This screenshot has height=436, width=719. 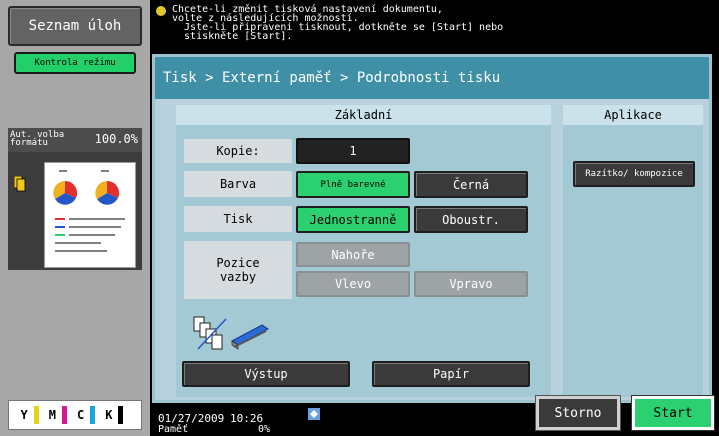 What do you see at coordinates (363, 115) in the screenshot?
I see `basic-tab: Základní` at bounding box center [363, 115].